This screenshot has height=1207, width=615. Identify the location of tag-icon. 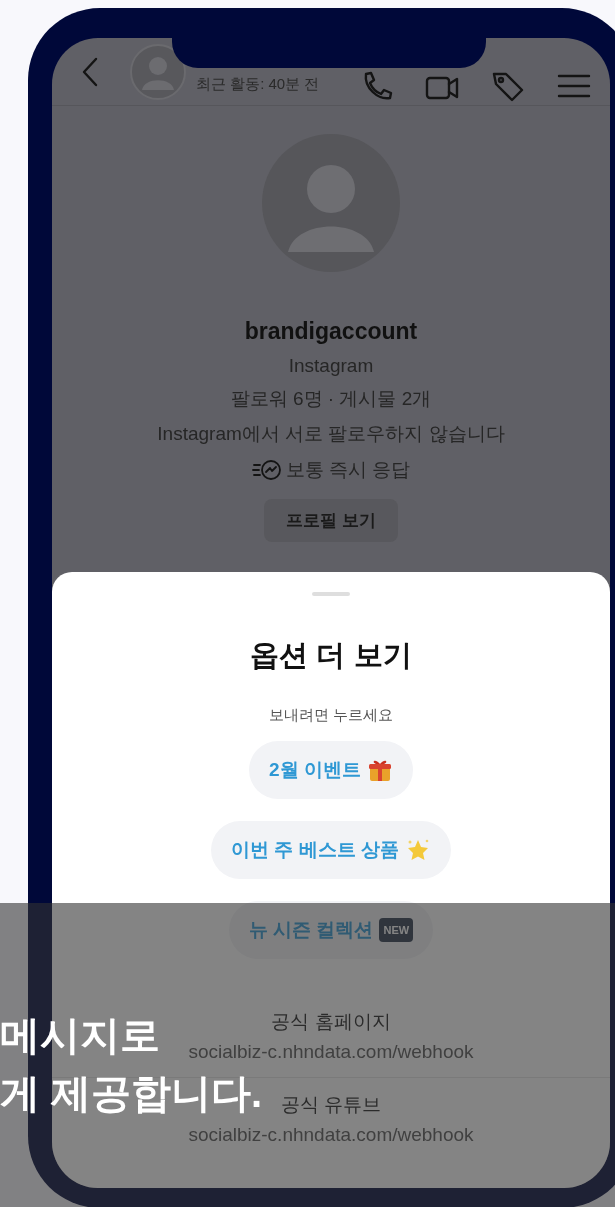
(508, 86).